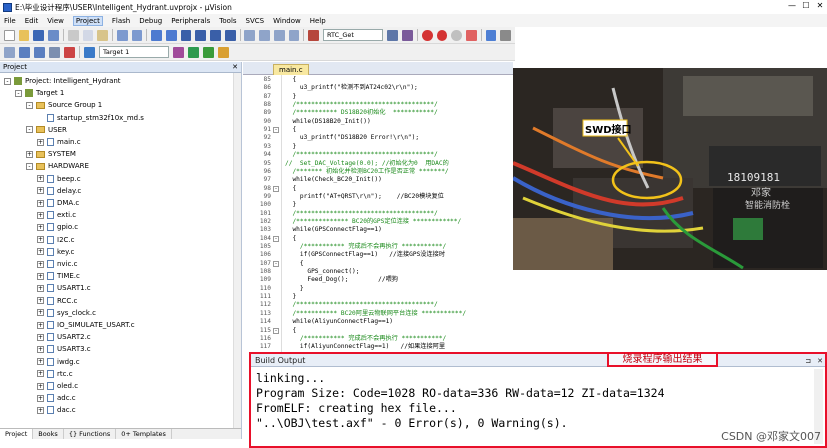 This screenshot has height=448, width=827. What do you see at coordinates (56, 398) in the screenshot?
I see `tree-item: + adc.c` at bounding box center [56, 398].